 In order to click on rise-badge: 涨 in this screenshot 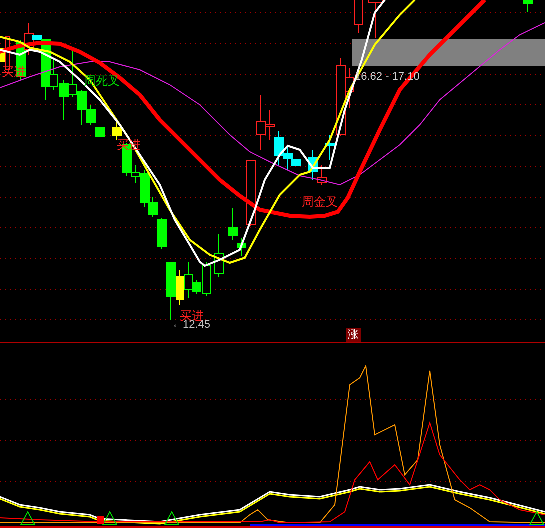, I will do `click(353, 335)`.